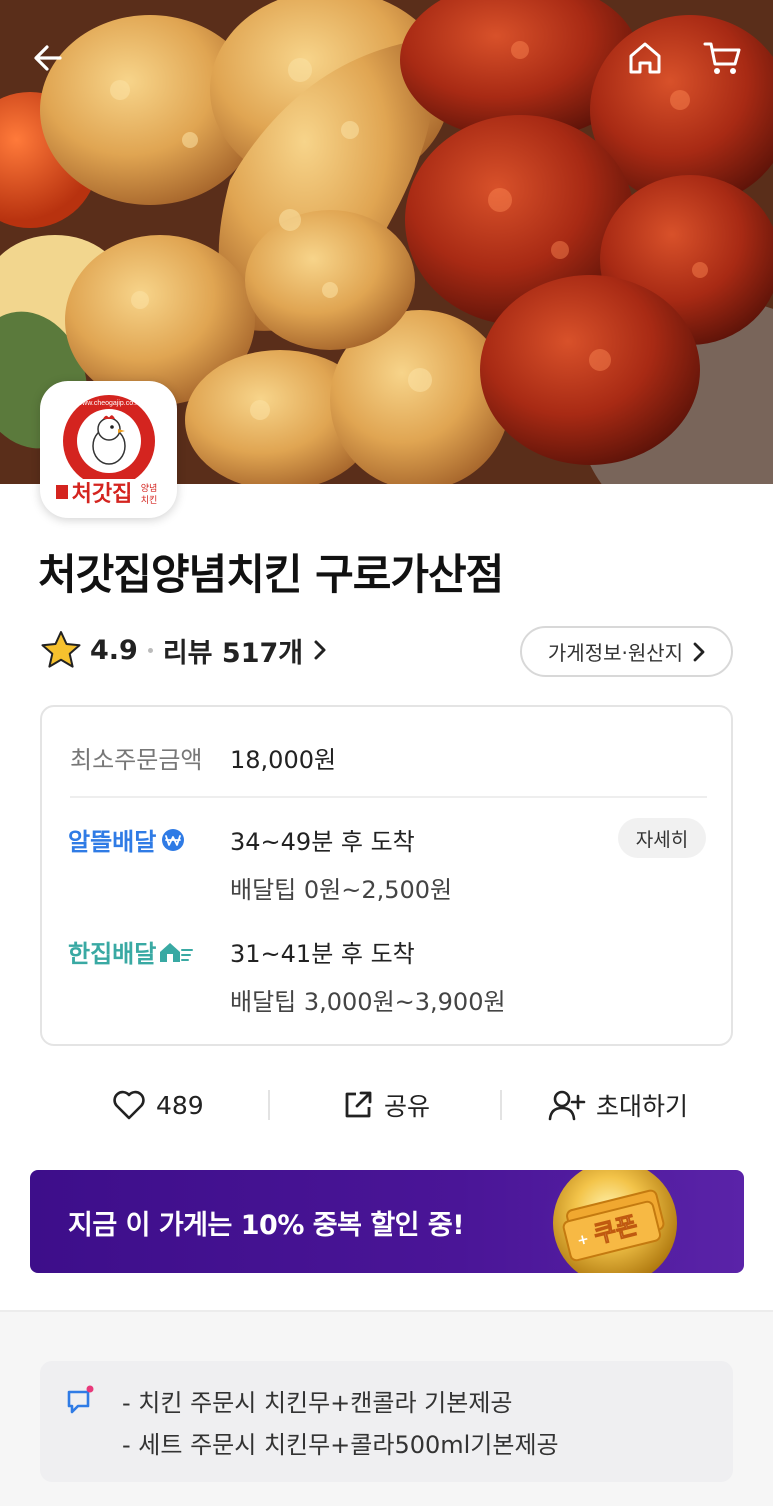  Describe the element at coordinates (101, 494) in the screenshot. I see `logo-brand-text: 처갓집` at that location.